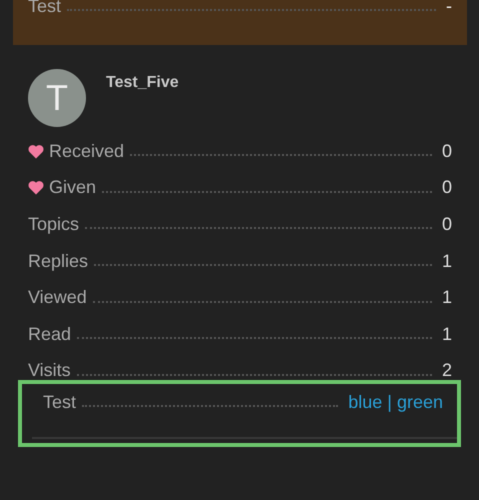 The width and height of the screenshot is (479, 500). Describe the element at coordinates (58, 261) in the screenshot. I see `stat-label: Replies` at that location.